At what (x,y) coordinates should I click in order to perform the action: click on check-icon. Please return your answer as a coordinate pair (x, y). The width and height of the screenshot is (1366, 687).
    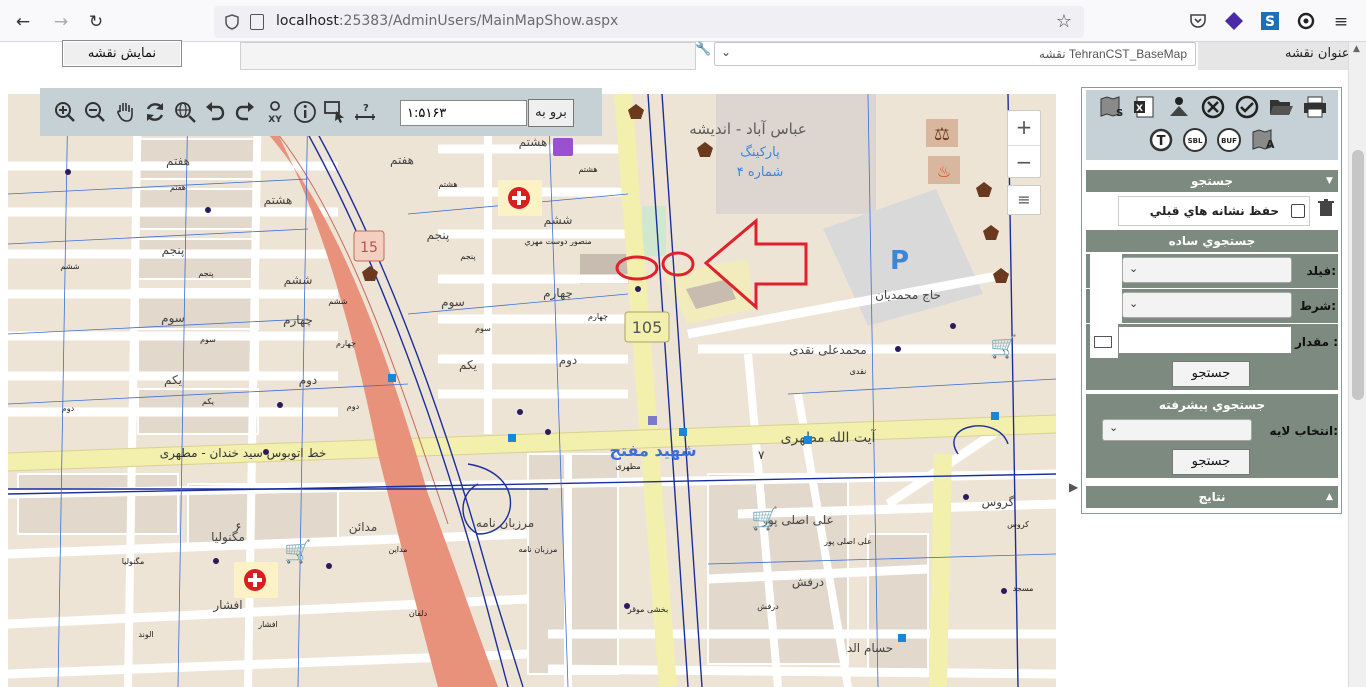
    Looking at the image, I should click on (1247, 107).